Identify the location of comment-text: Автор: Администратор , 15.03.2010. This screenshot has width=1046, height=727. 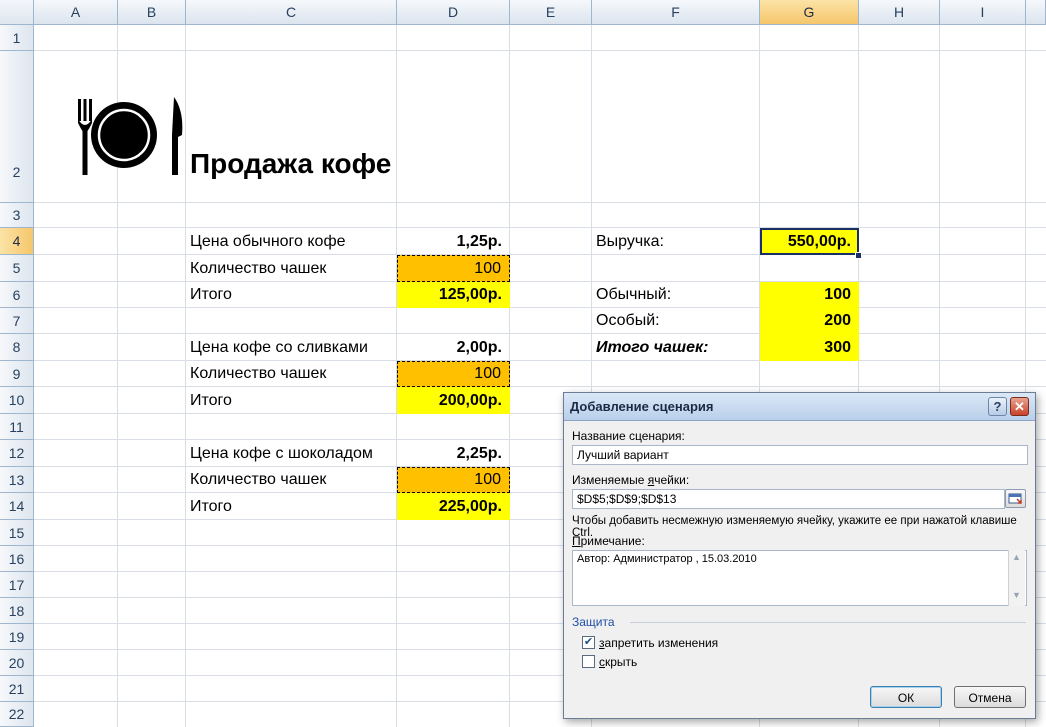
(667, 559).